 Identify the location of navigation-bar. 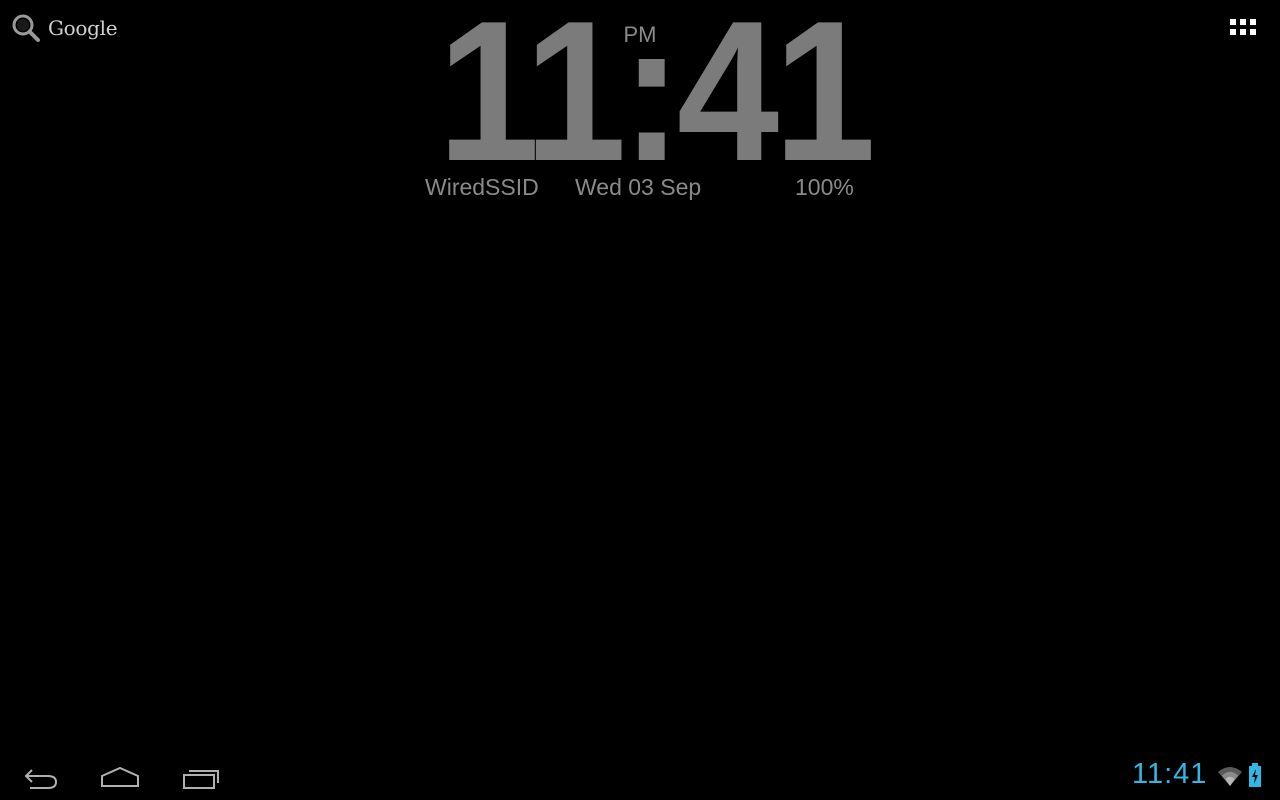
(640, 776).